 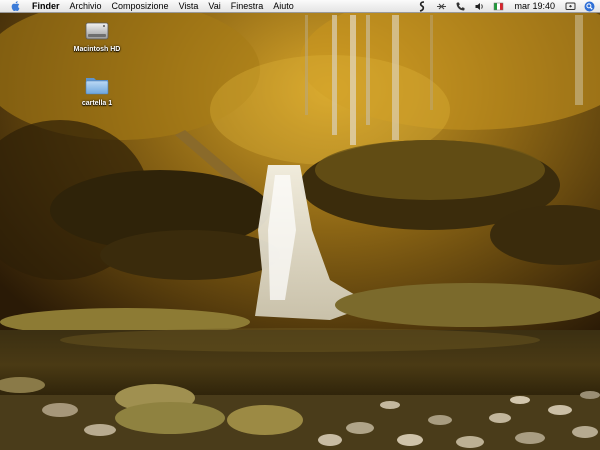 I want to click on menu-vista: Vista, so click(x=189, y=6).